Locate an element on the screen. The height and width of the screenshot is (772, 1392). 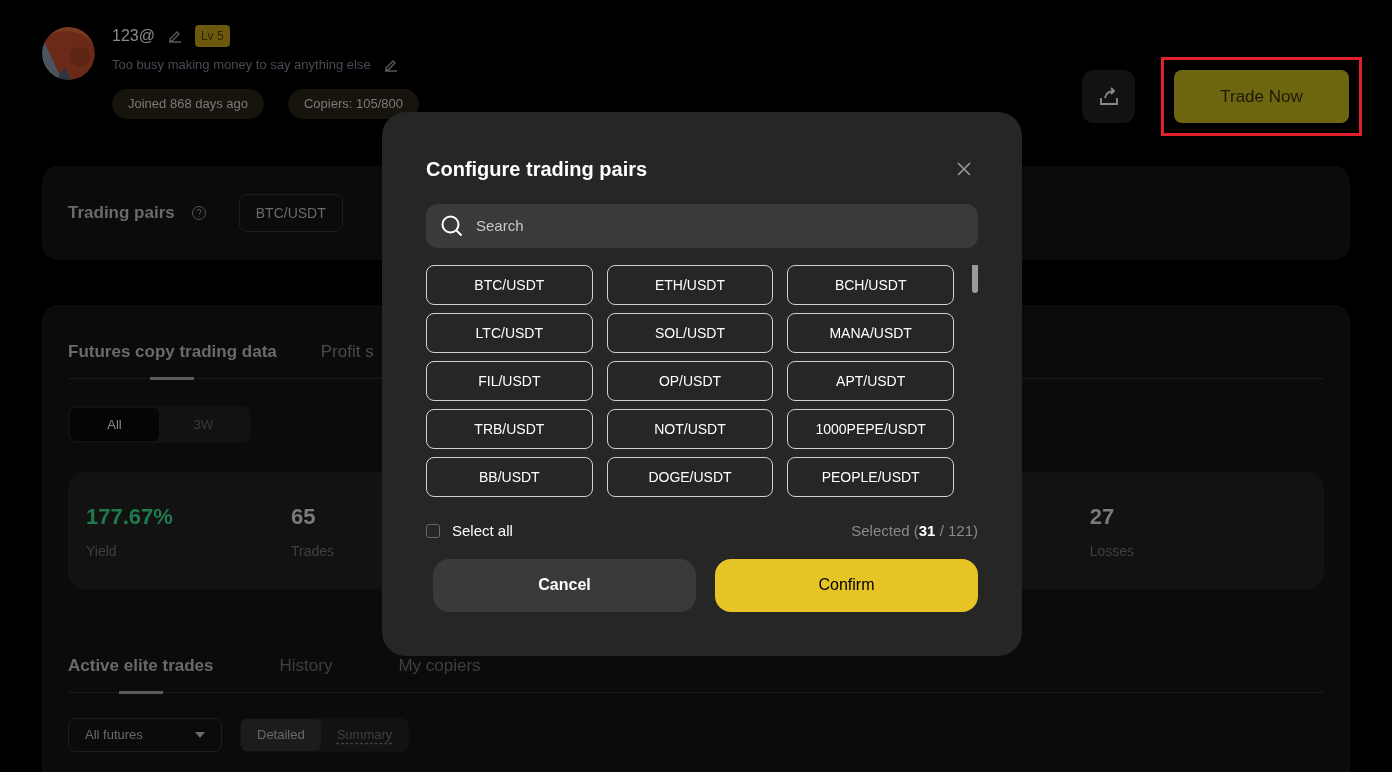
close-icon is located at coordinates (964, 169).